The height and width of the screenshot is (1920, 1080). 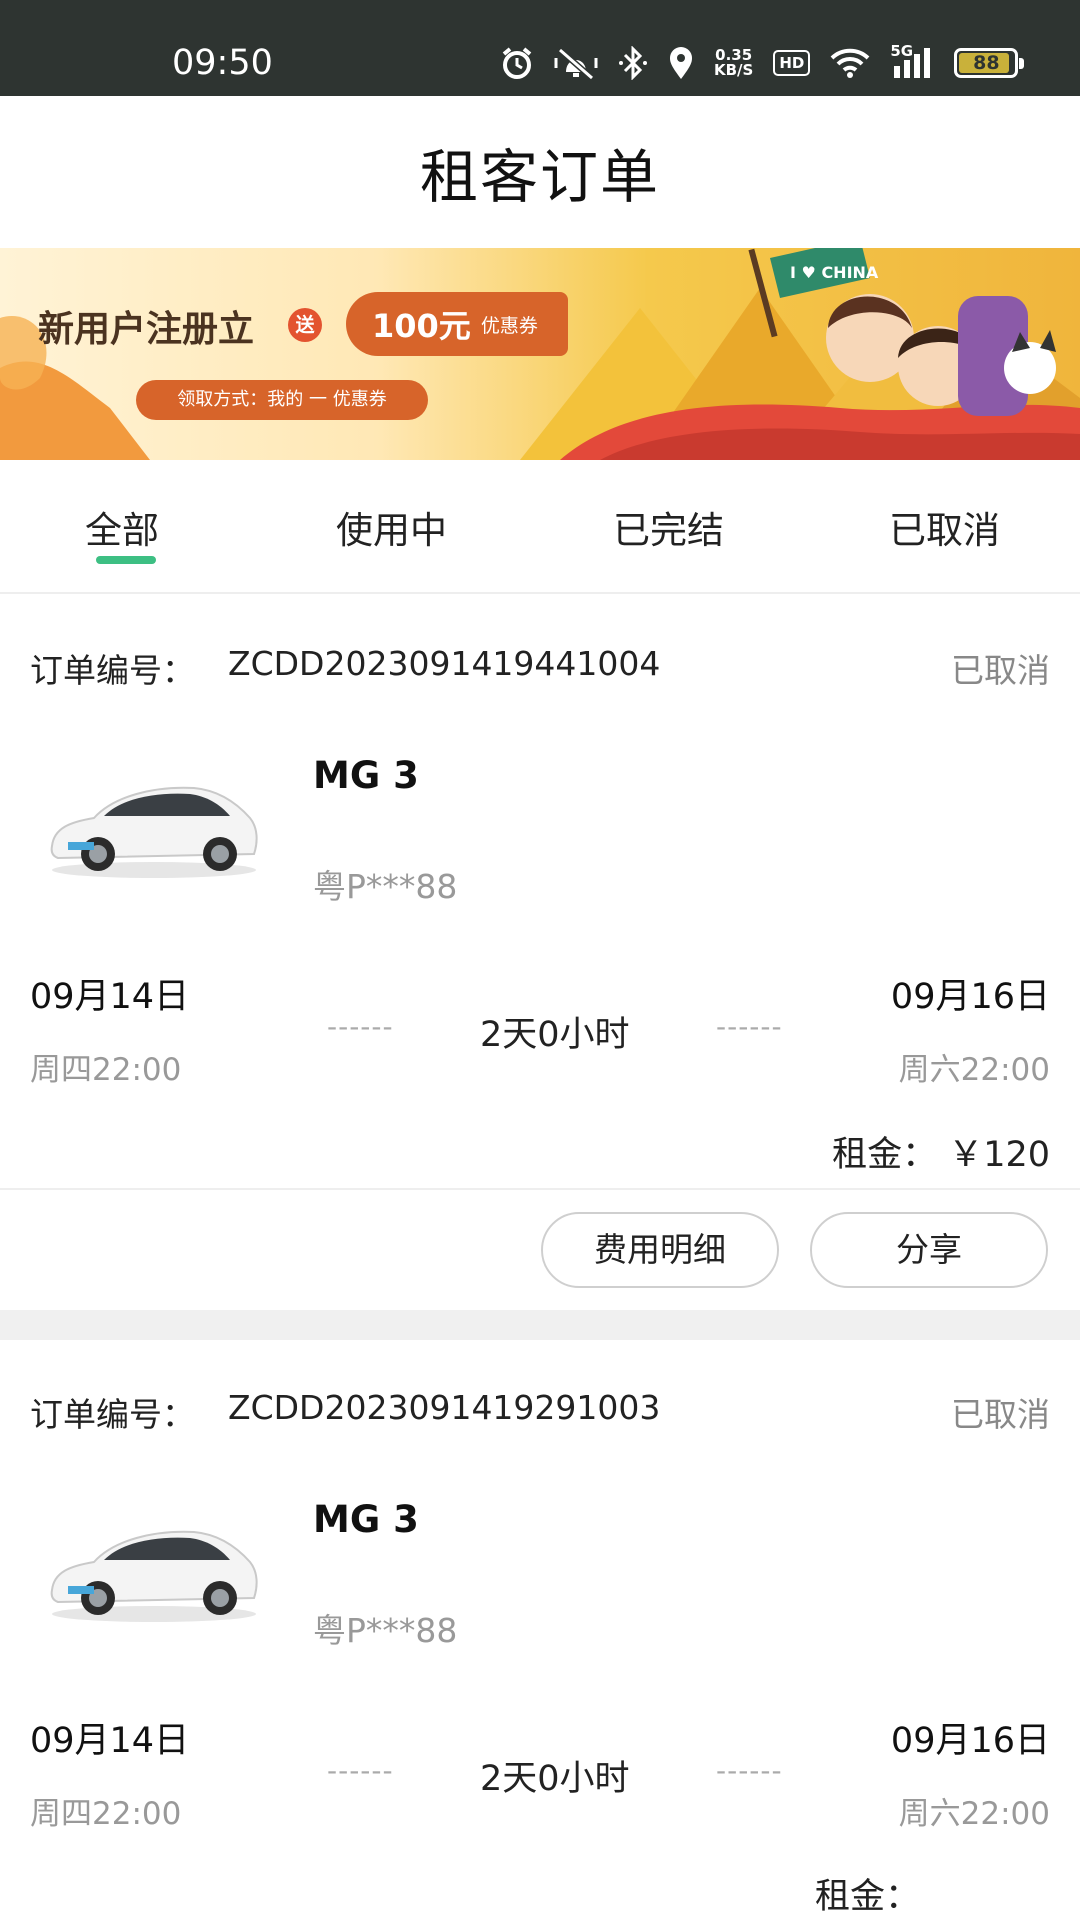 I want to click on order-number: ZCDD2023091419291003, so click(x=444, y=1407).